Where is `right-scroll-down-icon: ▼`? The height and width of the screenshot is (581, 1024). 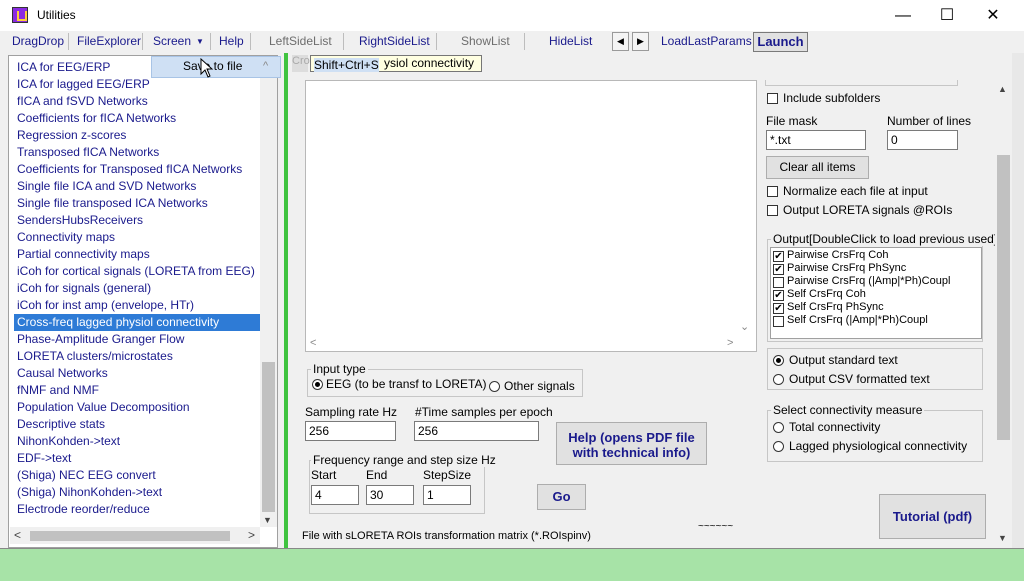
right-scroll-down-icon: ▼ is located at coordinates (1002, 538).